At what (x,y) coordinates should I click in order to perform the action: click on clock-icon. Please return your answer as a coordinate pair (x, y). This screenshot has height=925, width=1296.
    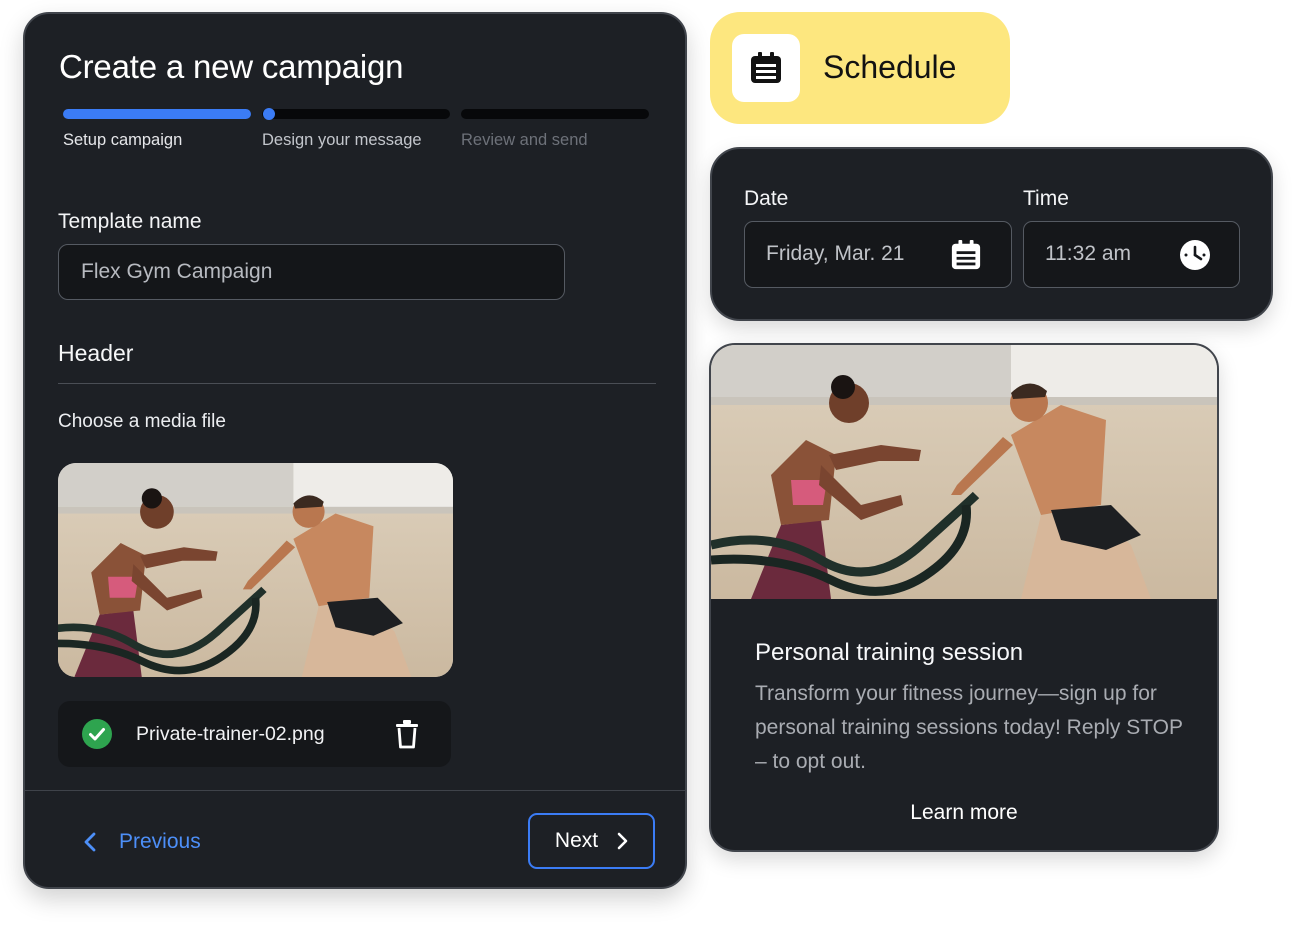
    Looking at the image, I should click on (1195, 255).